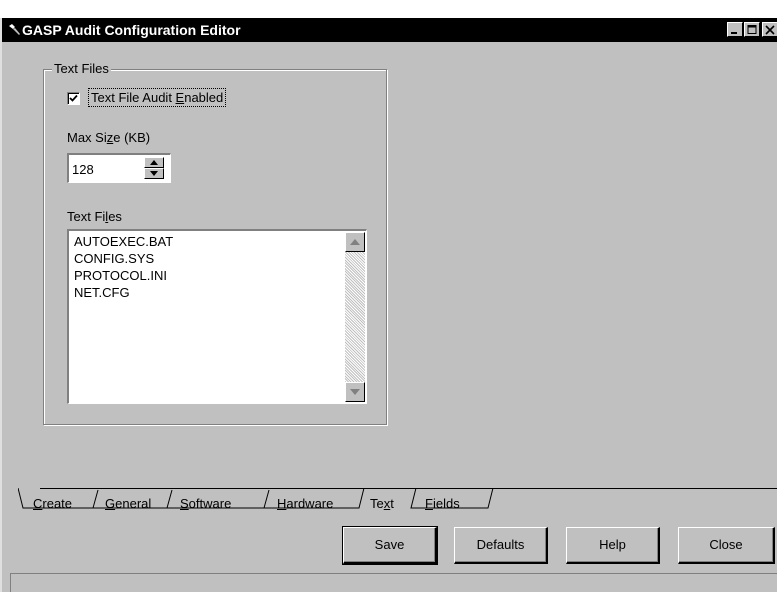 Image resolution: width=777 pixels, height=592 pixels. I want to click on checkmark-icon, so click(73, 98).